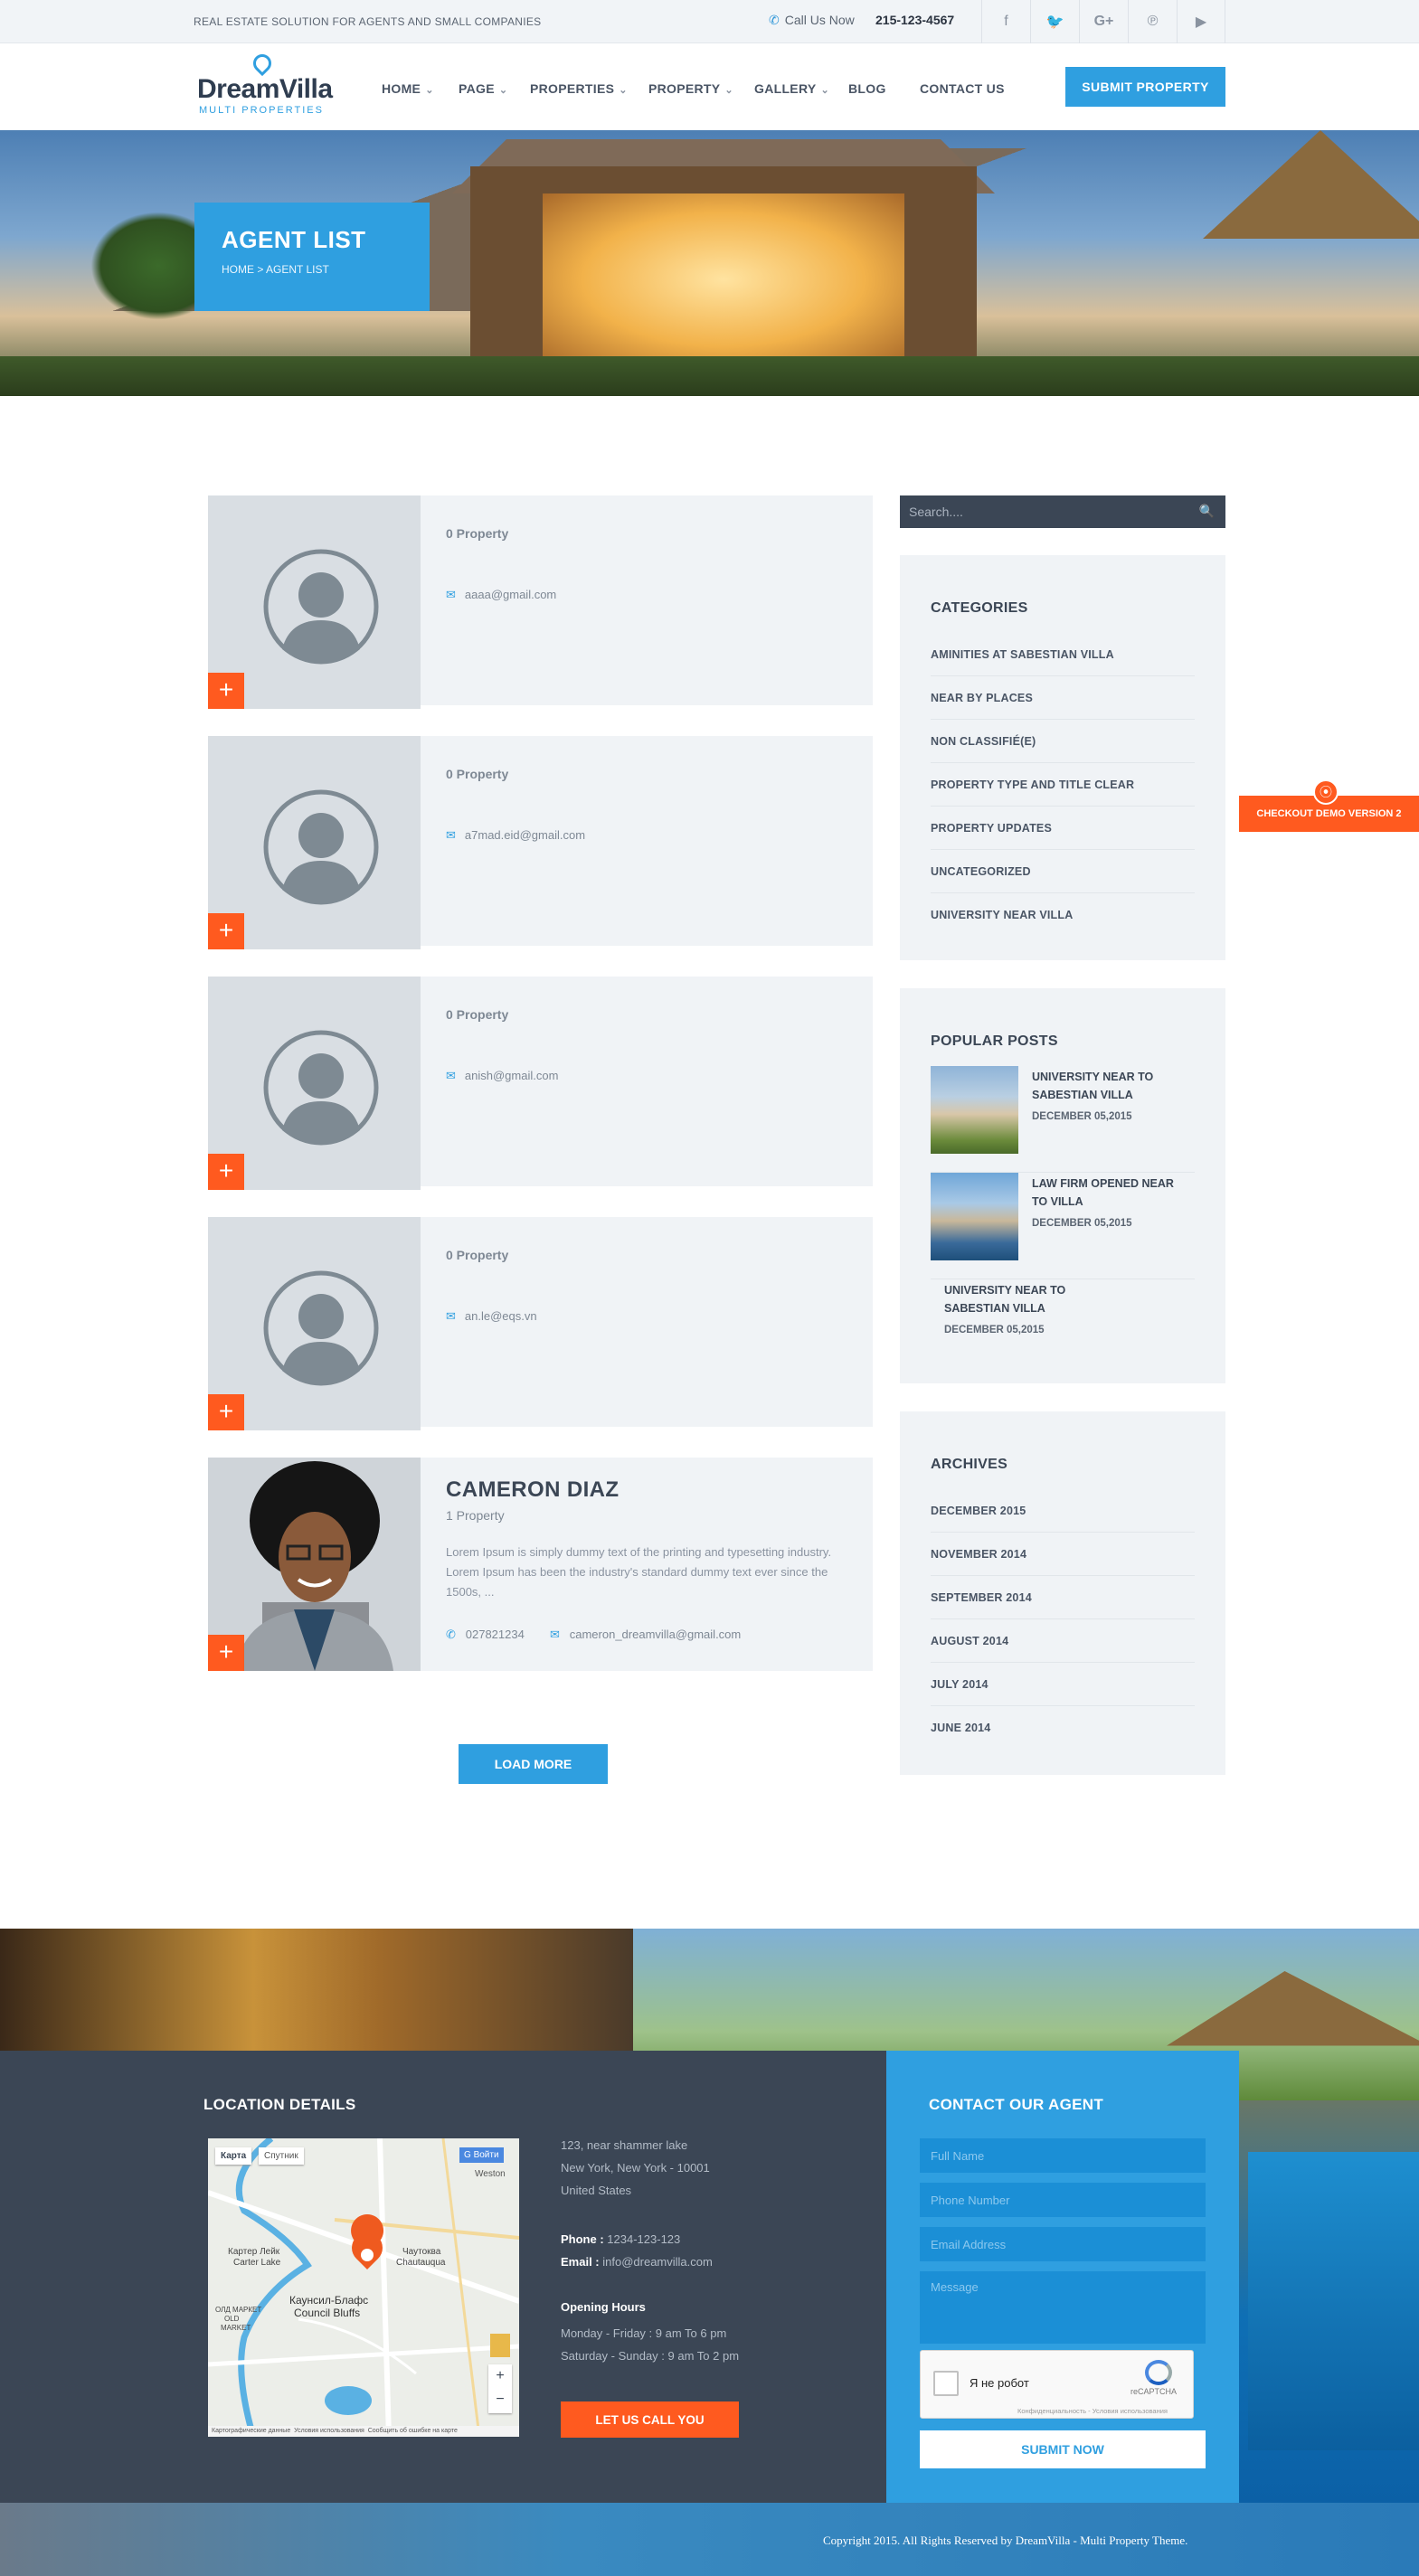 The image size is (1419, 2576). I want to click on footer-phone: Phone : 1234-123-123, so click(620, 2239).